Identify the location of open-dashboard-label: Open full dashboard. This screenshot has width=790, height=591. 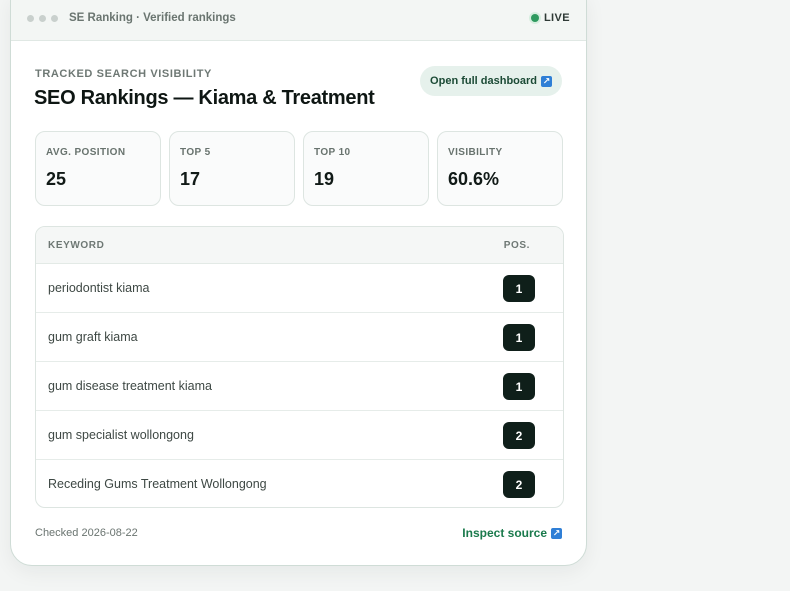
(483, 81).